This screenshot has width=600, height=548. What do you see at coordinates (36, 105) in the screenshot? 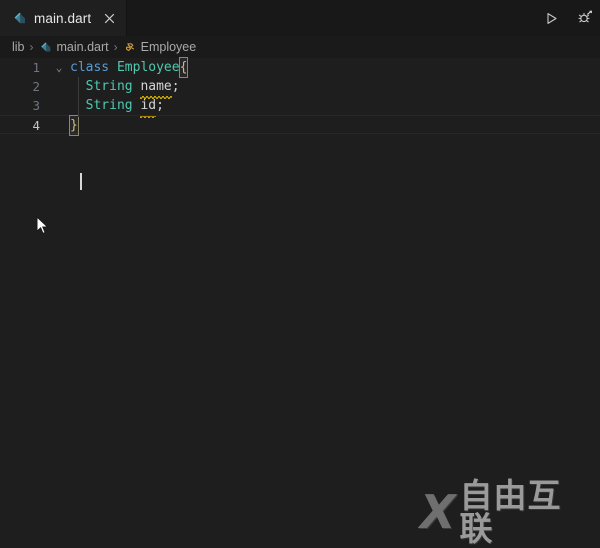
I see `line-number: 3` at bounding box center [36, 105].